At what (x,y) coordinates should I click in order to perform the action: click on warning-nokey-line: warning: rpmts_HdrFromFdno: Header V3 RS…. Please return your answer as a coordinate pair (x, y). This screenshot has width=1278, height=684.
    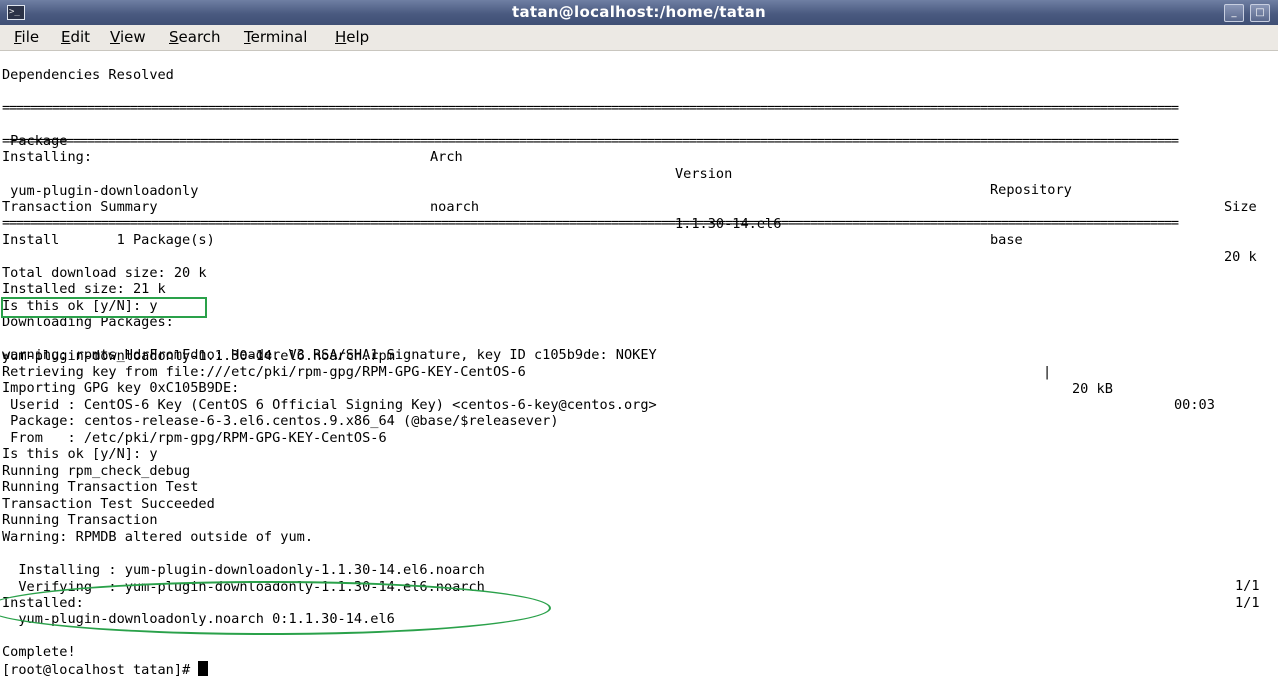
    Looking at the image, I should click on (329, 355).